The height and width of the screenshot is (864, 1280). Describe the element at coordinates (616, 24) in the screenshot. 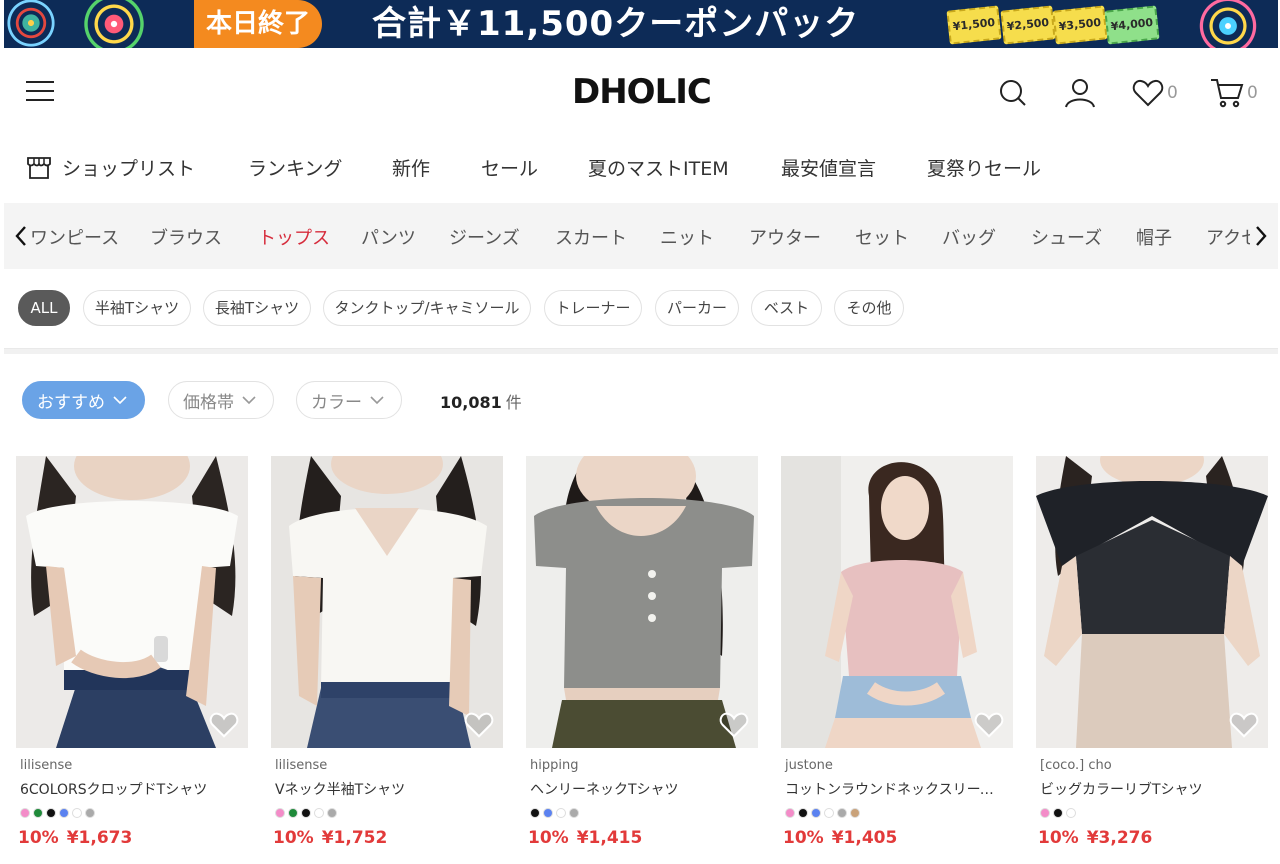

I see `banner-headline: 合計￥11,500クーポンパック` at that location.